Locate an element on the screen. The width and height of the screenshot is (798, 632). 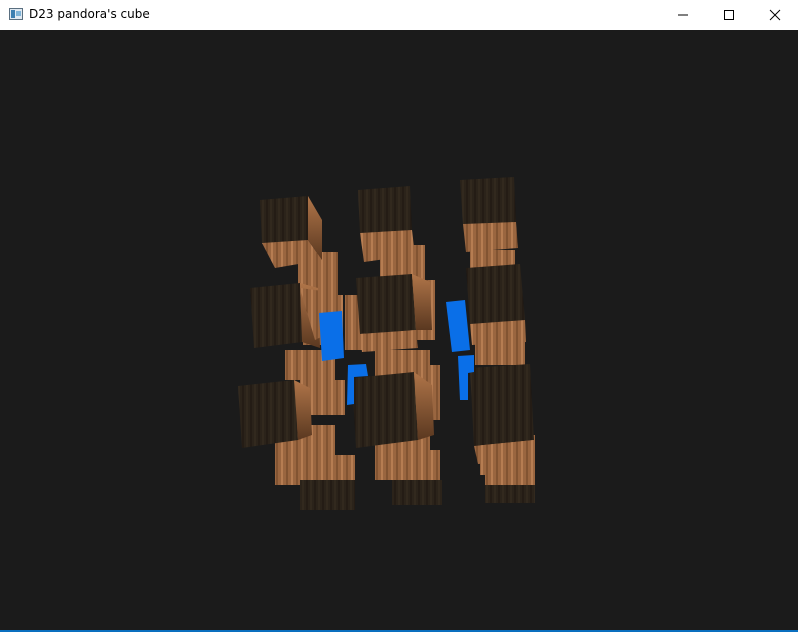
crate-bot-right is located at coordinates (502, 414).